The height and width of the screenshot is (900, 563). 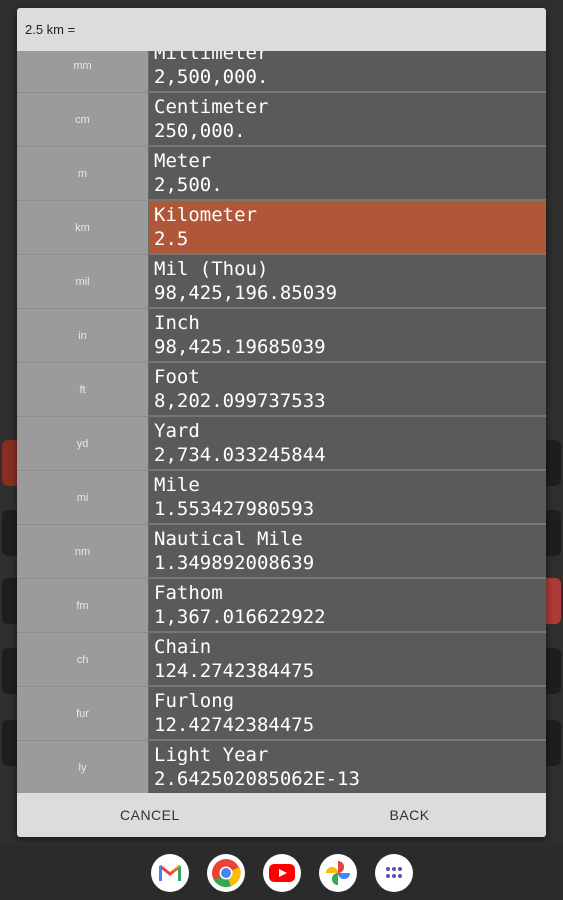 What do you see at coordinates (347, 444) in the screenshot?
I see `unit-cell: Yard 2,734.033245844` at bounding box center [347, 444].